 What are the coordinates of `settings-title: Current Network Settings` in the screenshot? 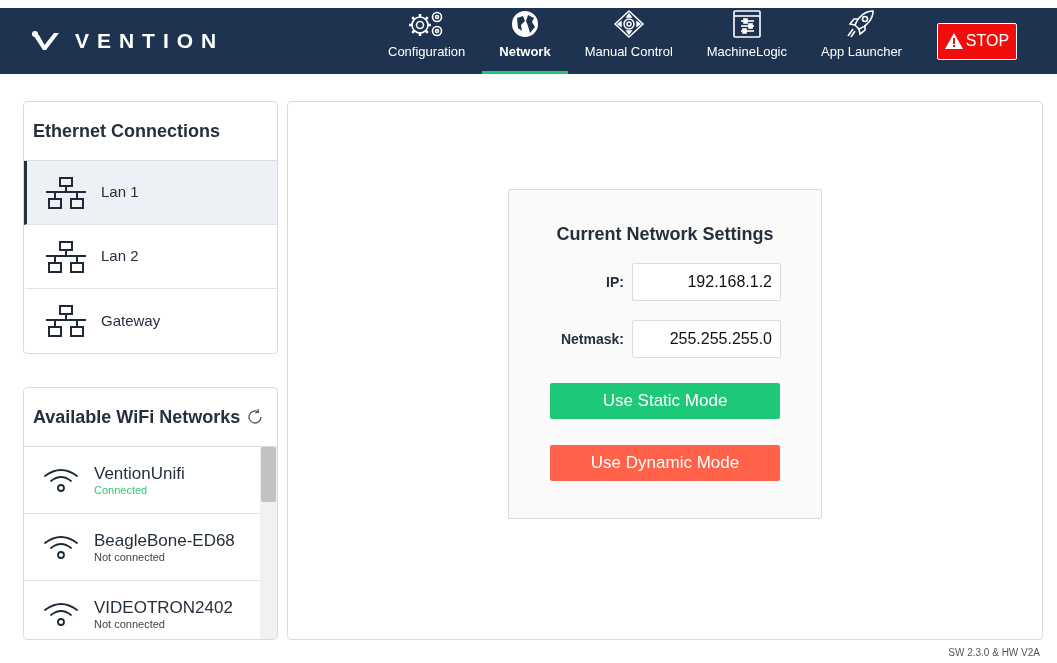 It's located at (665, 234).